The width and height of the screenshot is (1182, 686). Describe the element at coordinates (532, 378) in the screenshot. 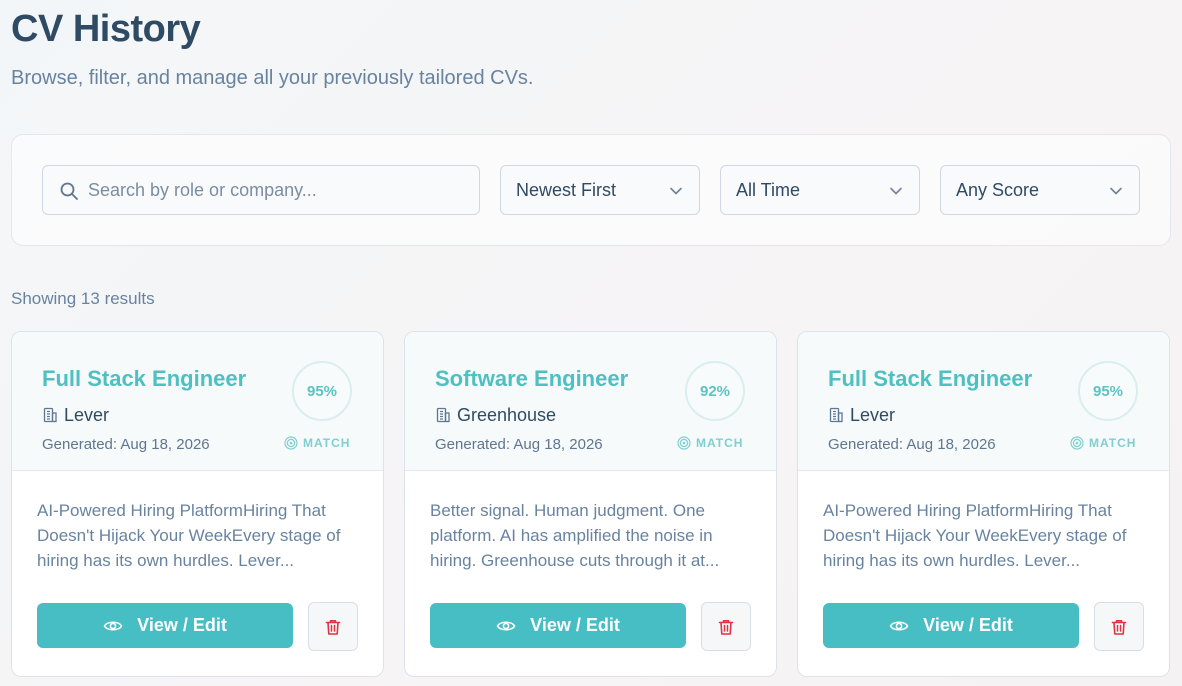

I see `cv-card-title: Software Engineer` at that location.